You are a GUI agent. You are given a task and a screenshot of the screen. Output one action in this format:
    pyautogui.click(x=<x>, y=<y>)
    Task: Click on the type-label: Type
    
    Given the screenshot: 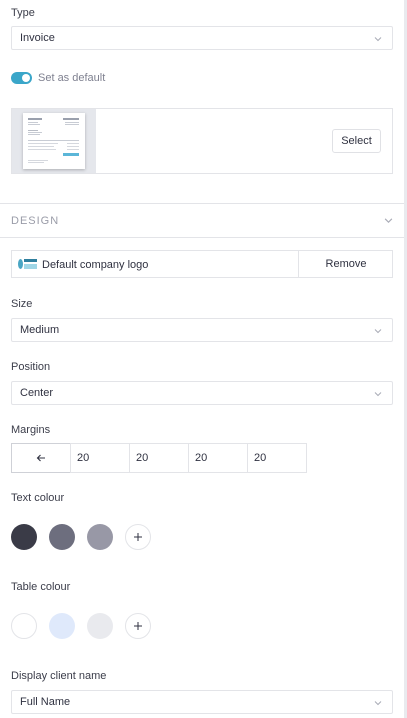 What is the action you would take?
    pyautogui.click(x=23, y=13)
    